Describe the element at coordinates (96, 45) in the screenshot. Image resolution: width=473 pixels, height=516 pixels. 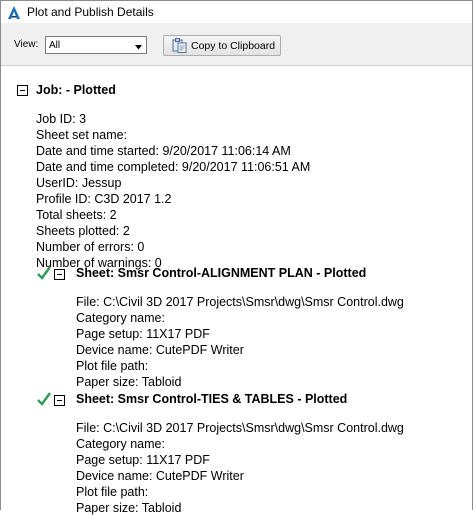
I see `view-dropdown: All` at that location.